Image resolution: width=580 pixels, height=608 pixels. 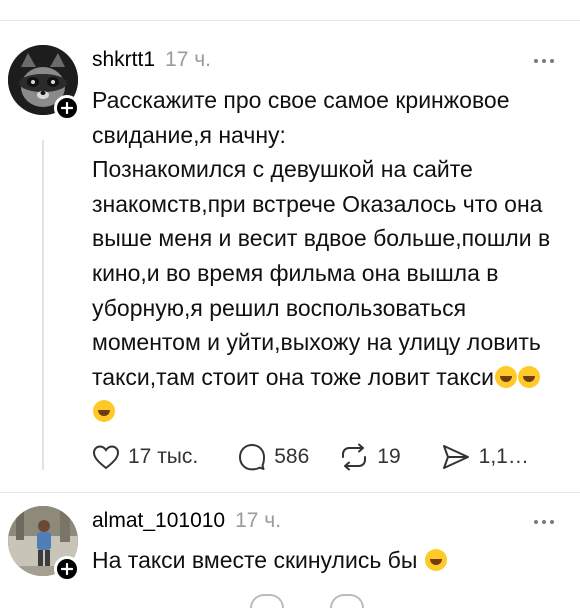 What do you see at coordinates (290, 492) in the screenshot?
I see `post-divider` at bounding box center [290, 492].